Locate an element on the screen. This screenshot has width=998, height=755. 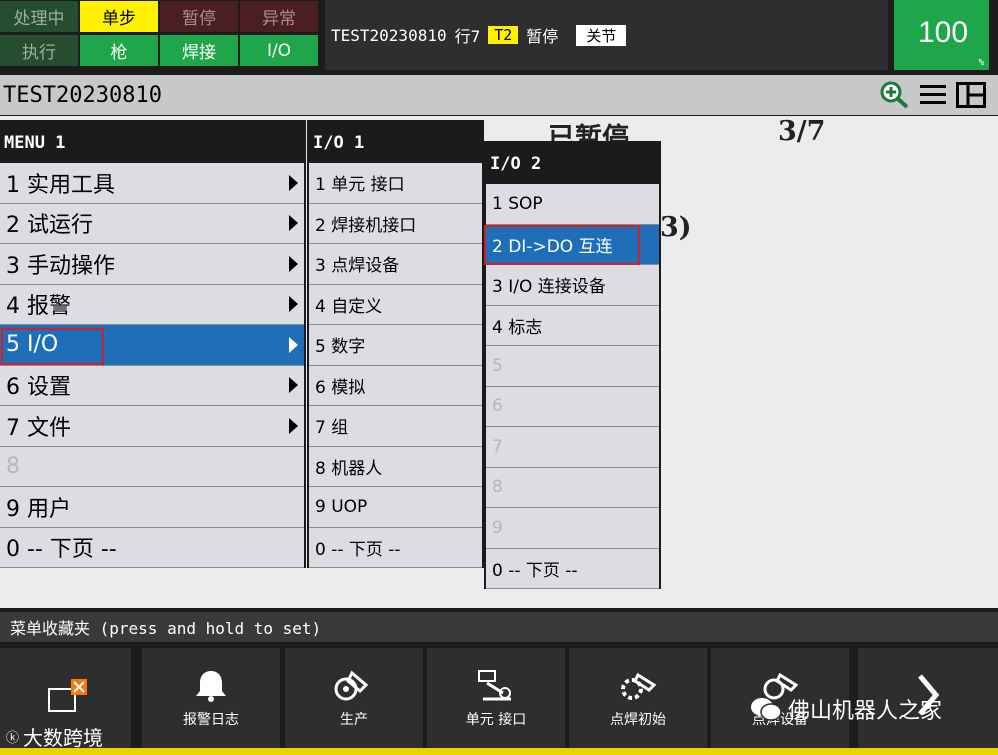
override-display: 100 % is located at coordinates (941, 35).